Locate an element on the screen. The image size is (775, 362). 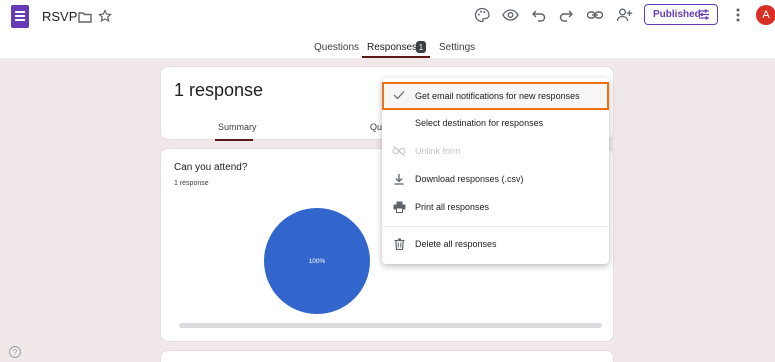
more-vert-icon is located at coordinates (738, 15).